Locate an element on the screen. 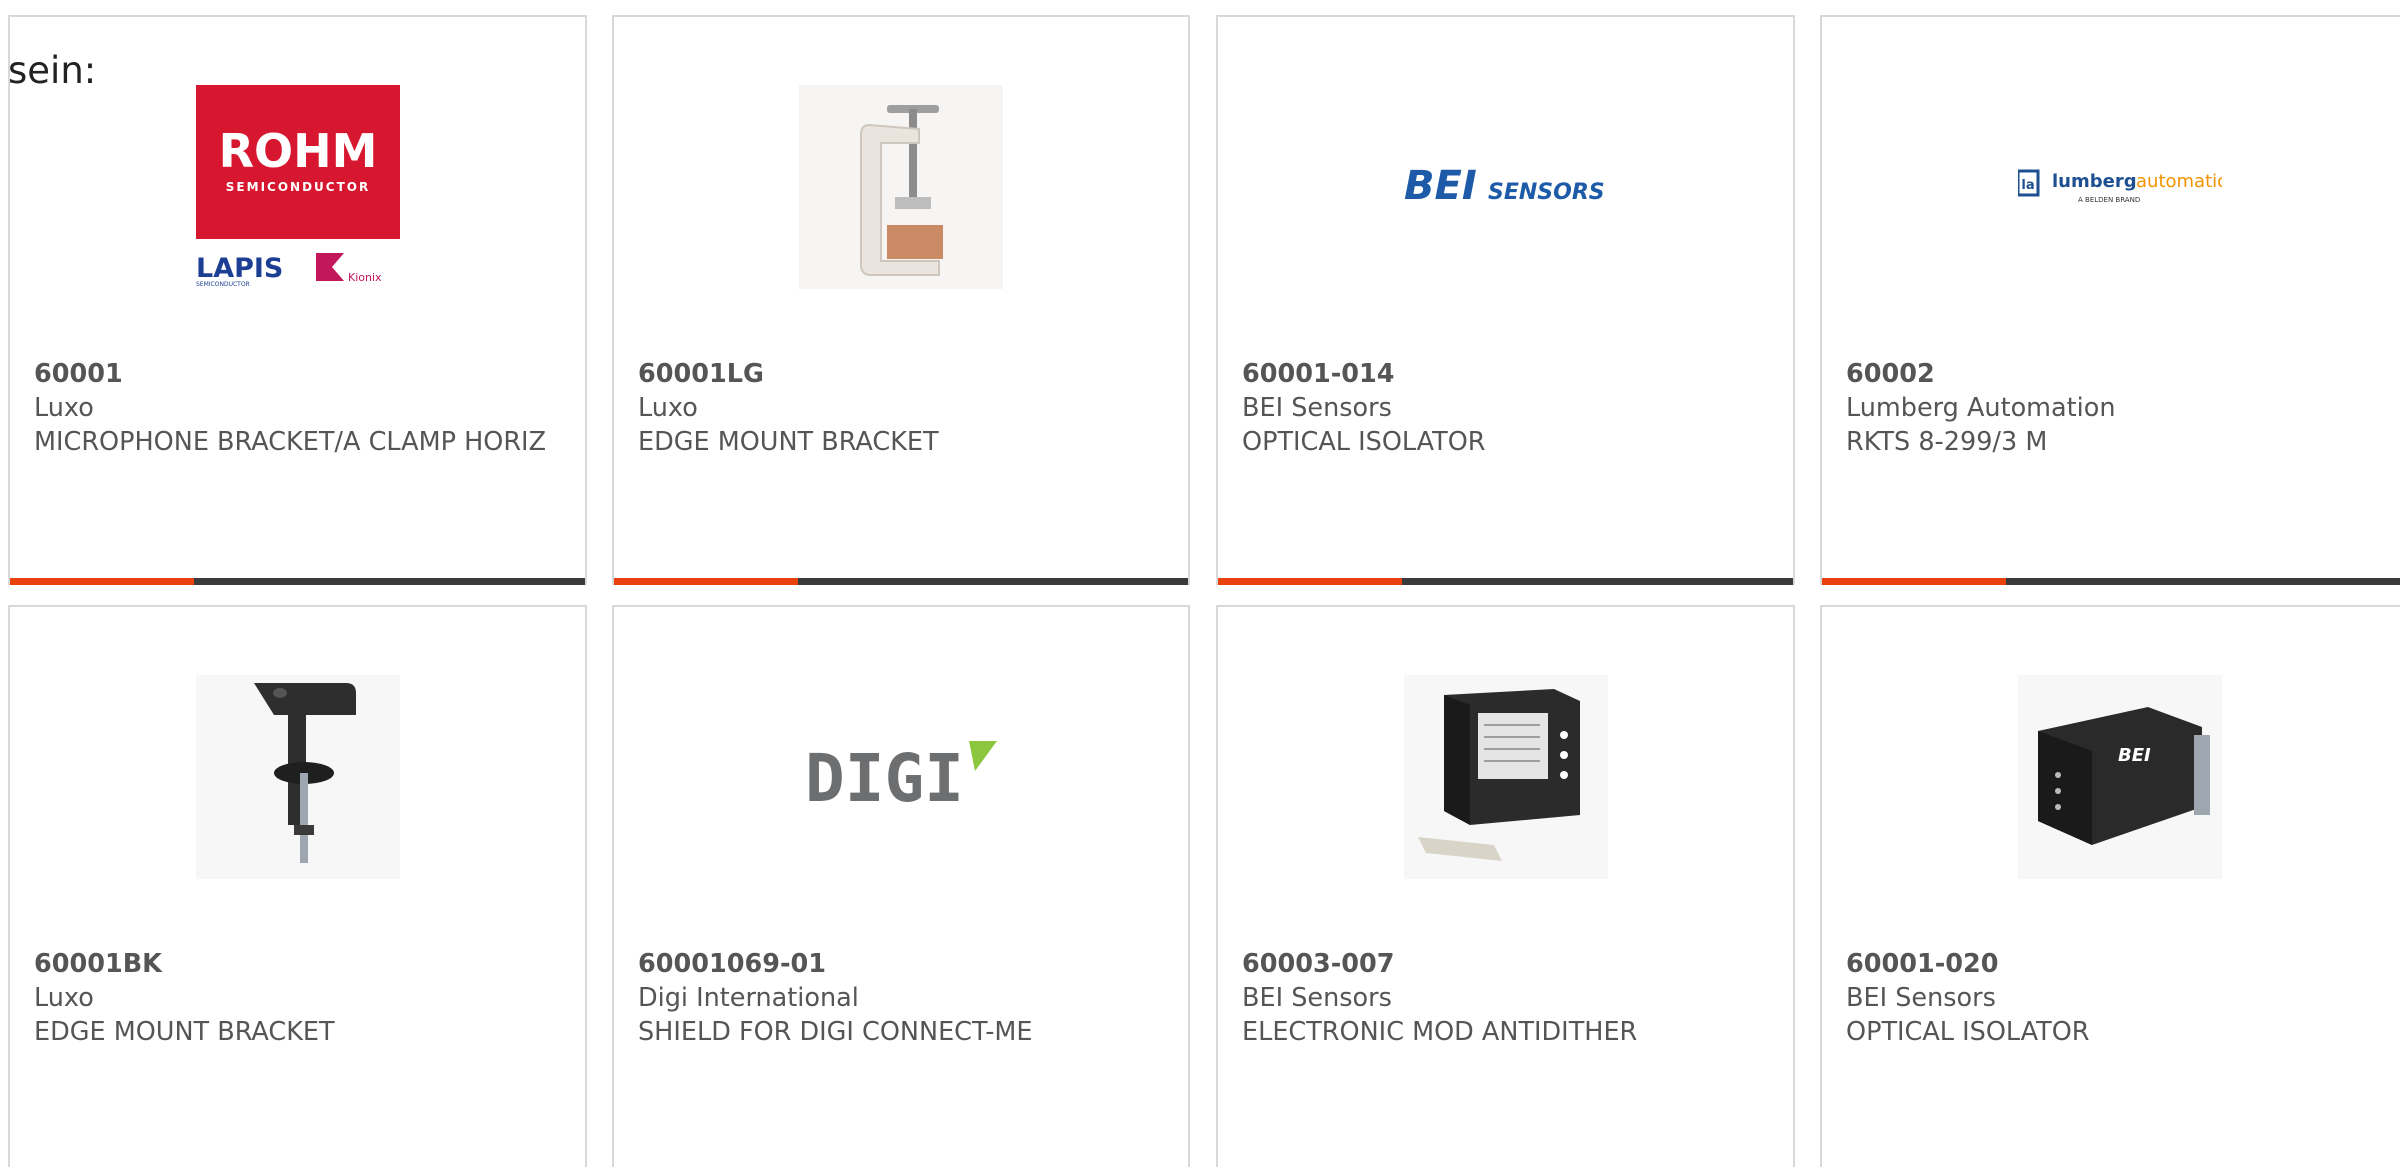 The height and width of the screenshot is (1167, 2400). product-details: 60001-014 BEI Sensors OPTICAL ISOLATOR is located at coordinates (1507, 408).